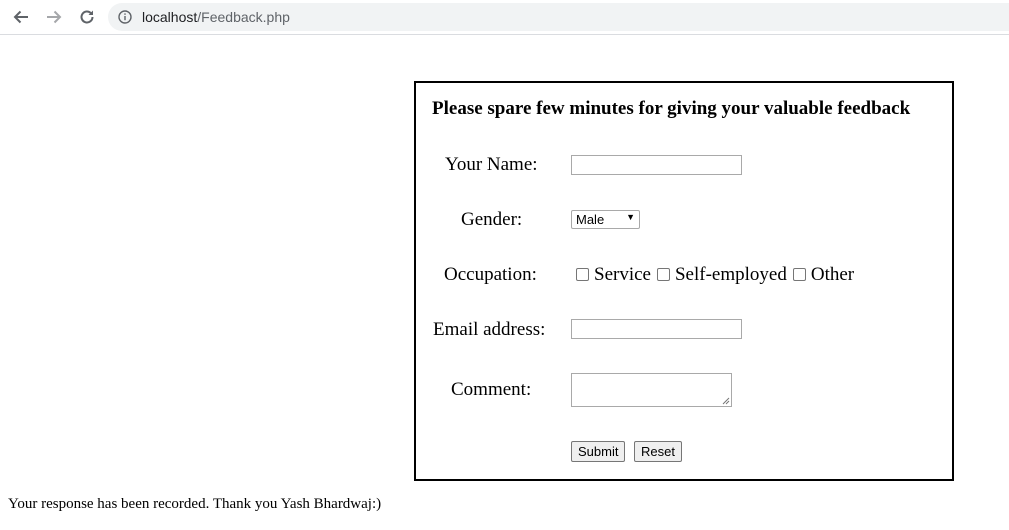 The width and height of the screenshot is (1009, 530). I want to click on service-option-label: Service, so click(622, 274).